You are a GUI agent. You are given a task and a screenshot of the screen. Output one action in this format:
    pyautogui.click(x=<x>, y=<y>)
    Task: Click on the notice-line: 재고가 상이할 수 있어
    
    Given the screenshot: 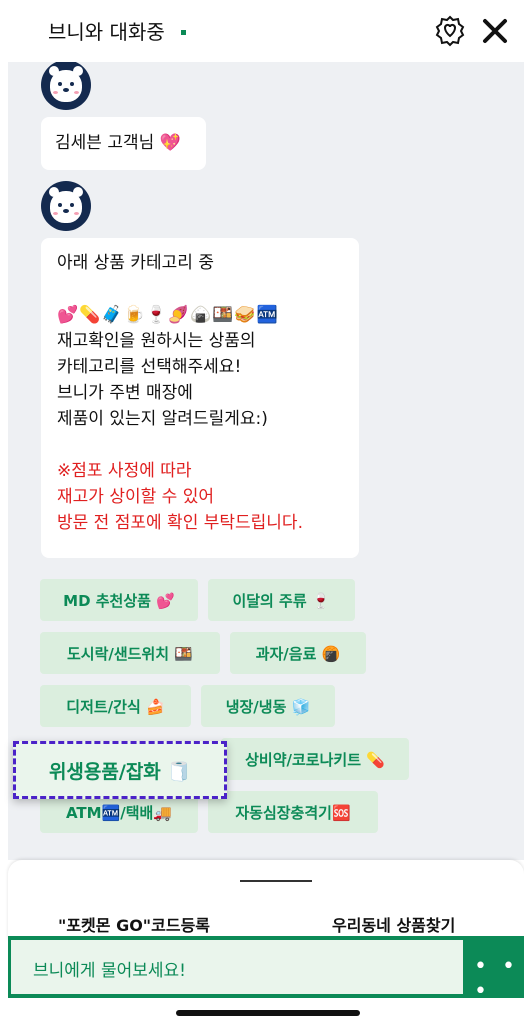 What is the action you would take?
    pyautogui.click(x=135, y=497)
    